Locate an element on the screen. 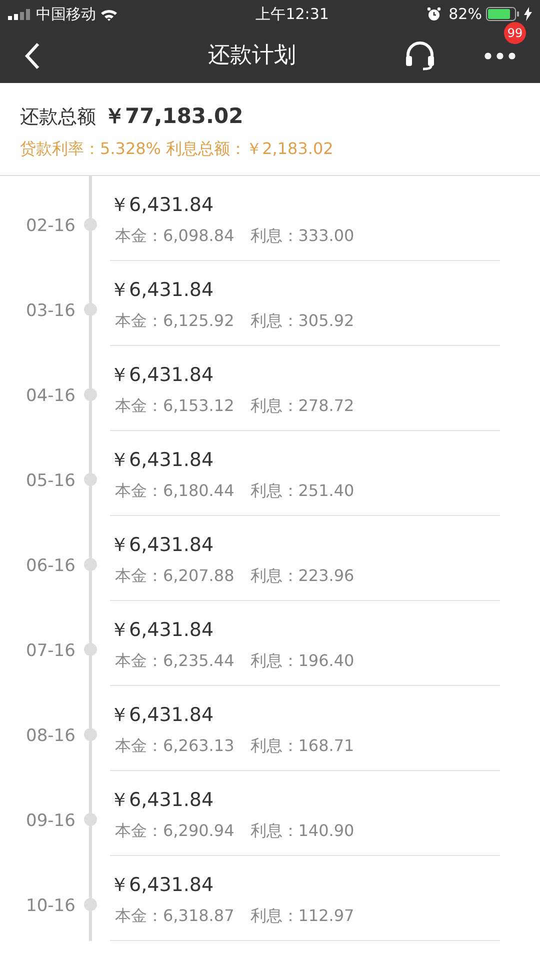 This screenshot has height=960, width=540. due-date: 08-16 is located at coordinates (51, 736).